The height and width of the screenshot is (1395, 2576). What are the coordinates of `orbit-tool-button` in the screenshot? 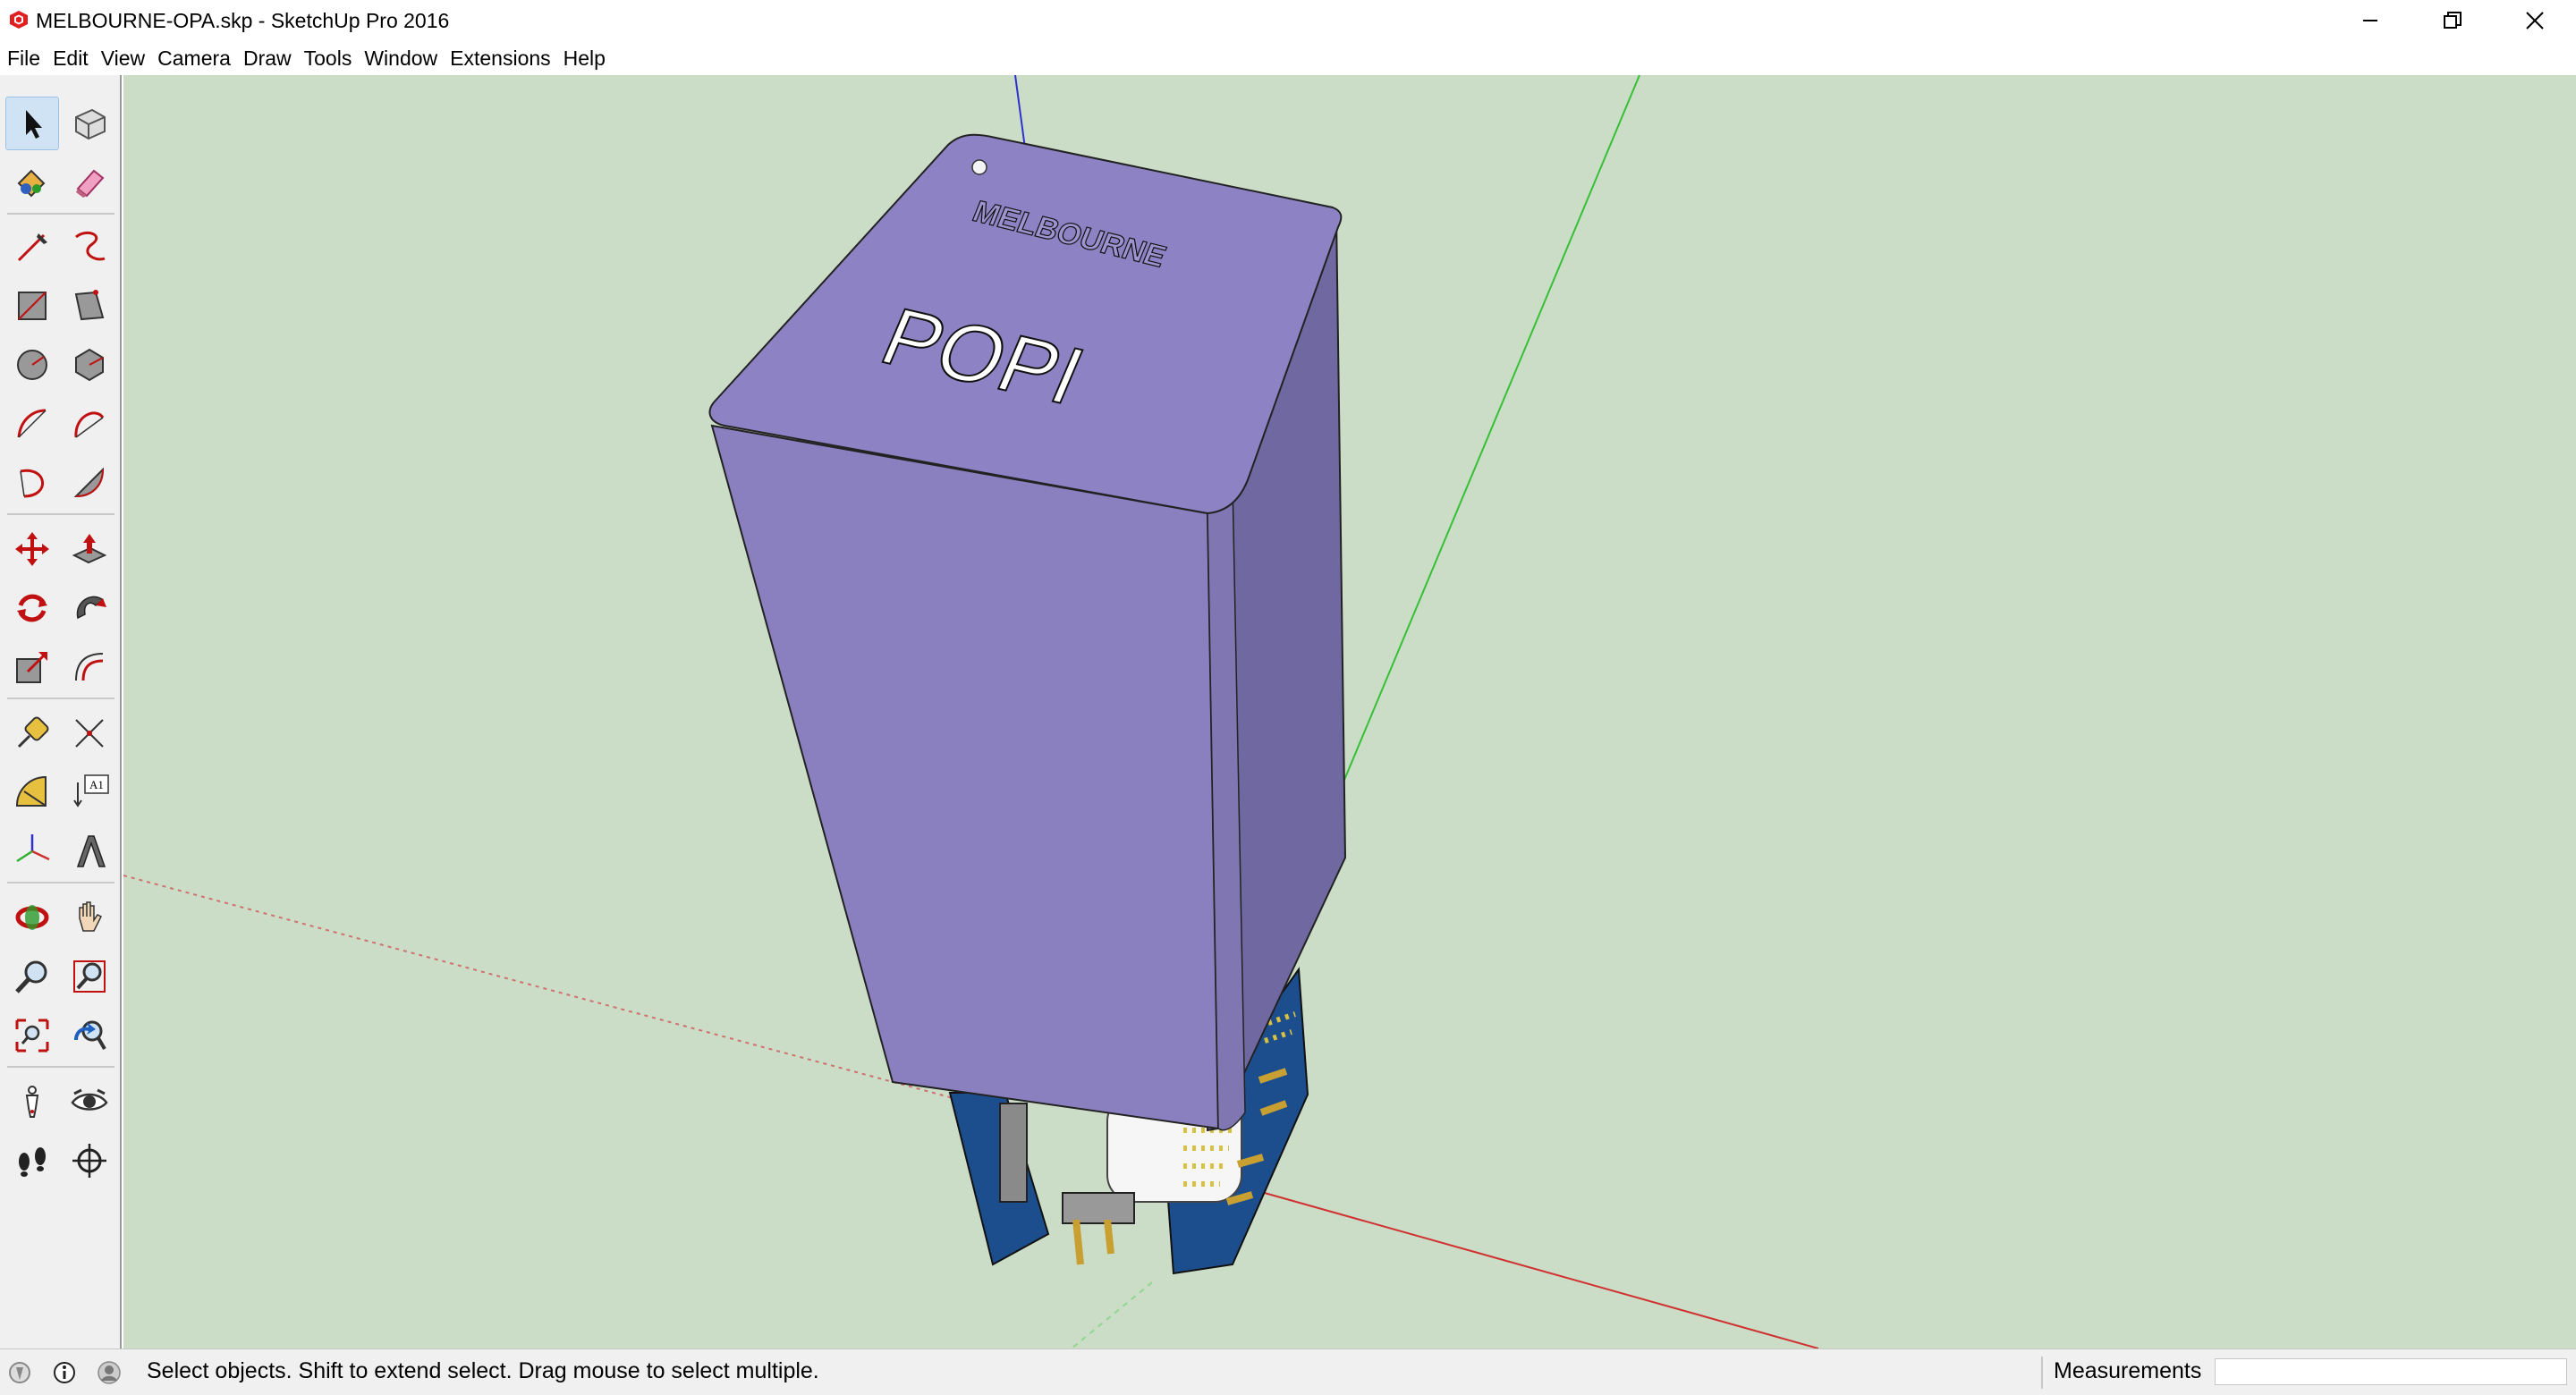 It's located at (32, 917).